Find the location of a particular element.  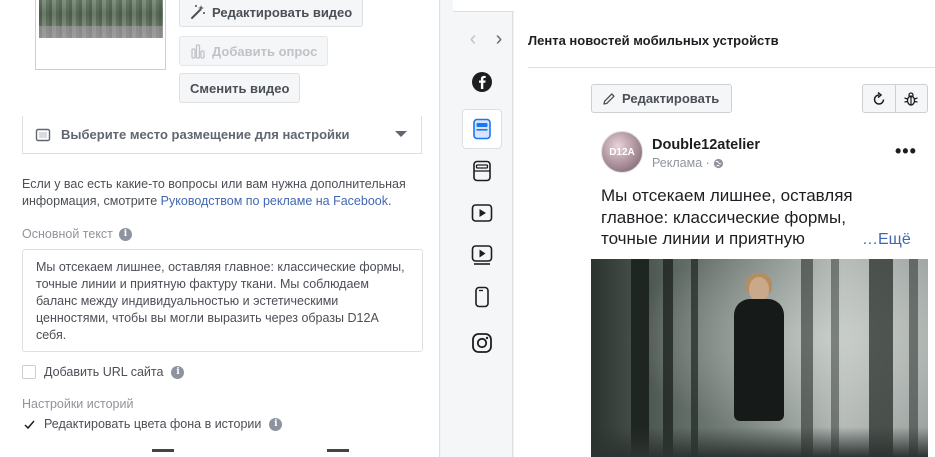

instant-video-icon is located at coordinates (482, 213).